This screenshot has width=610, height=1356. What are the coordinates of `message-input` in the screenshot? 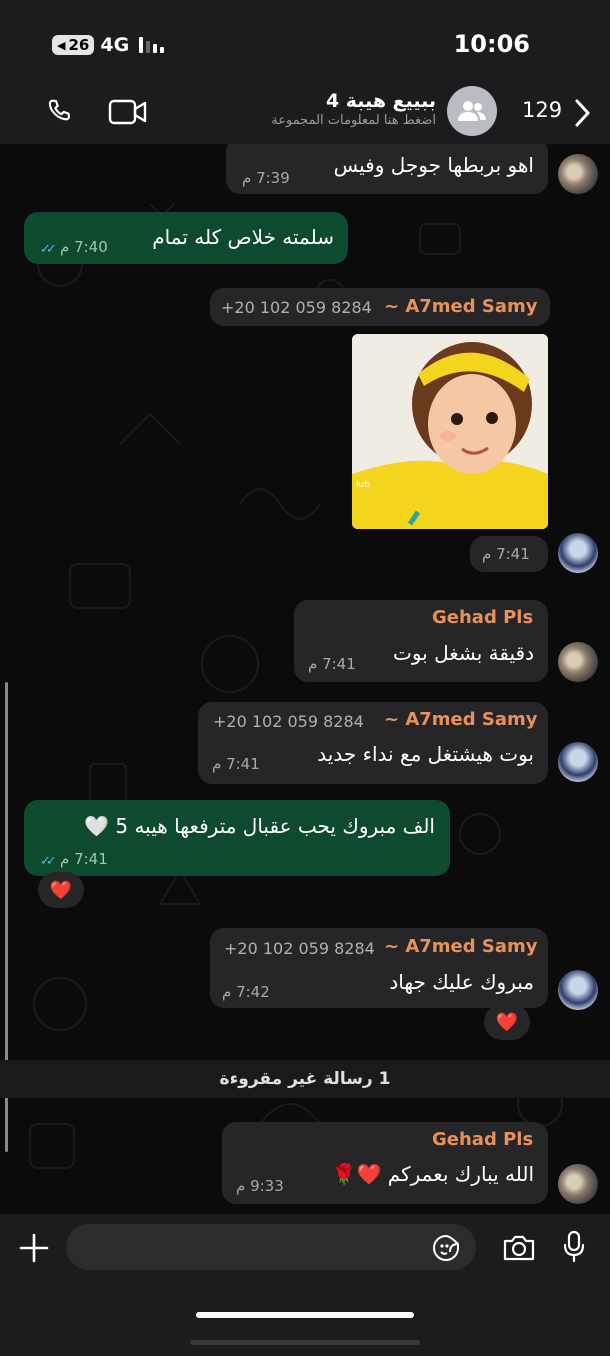 It's located at (271, 1247).